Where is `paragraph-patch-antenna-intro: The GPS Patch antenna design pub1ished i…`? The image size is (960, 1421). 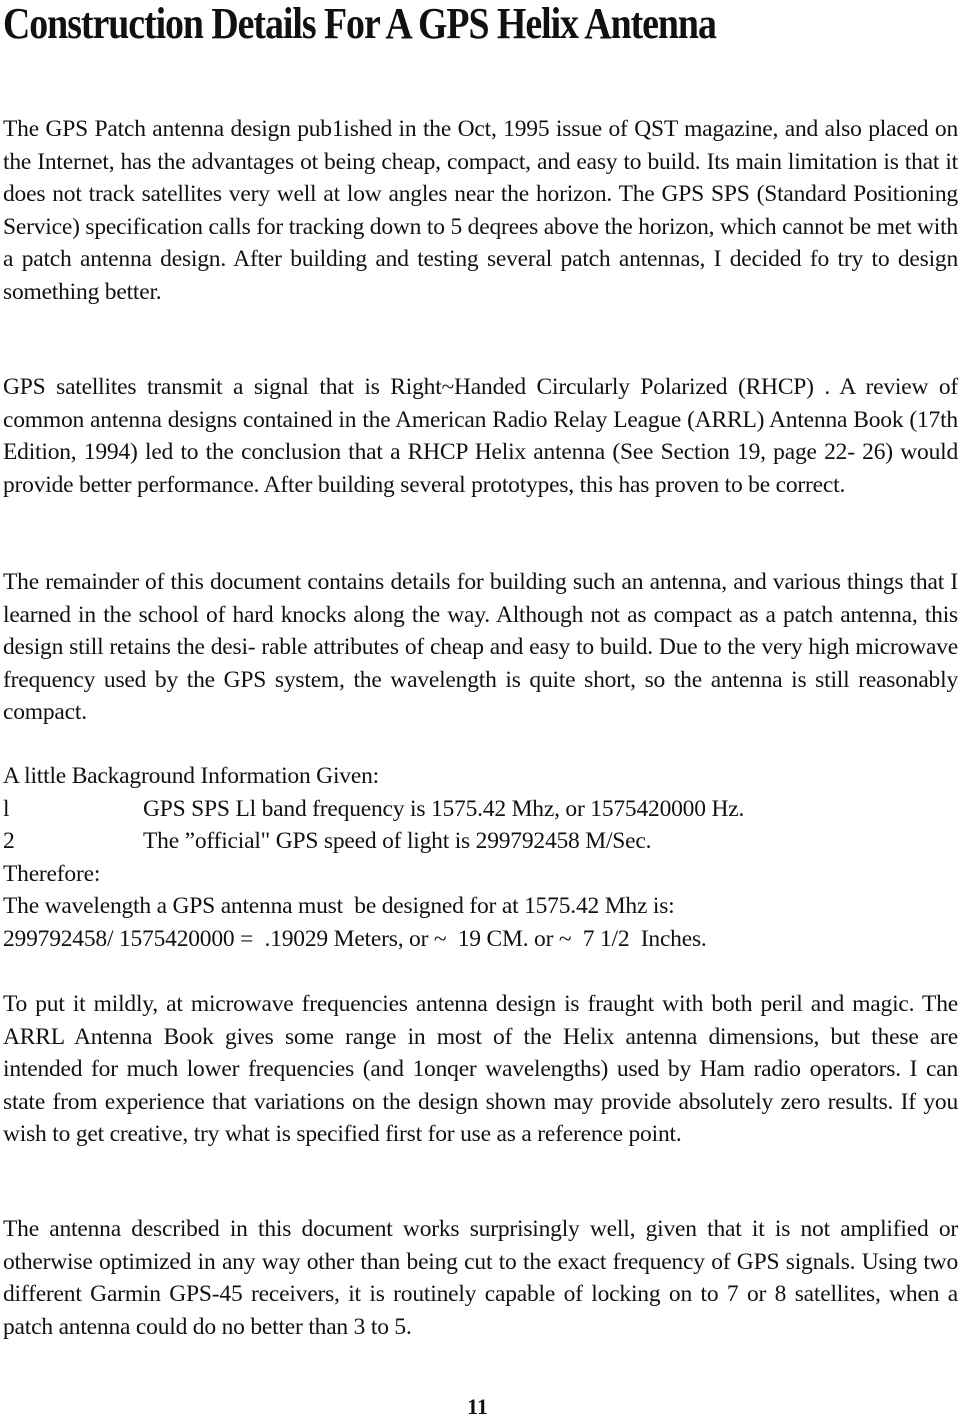 paragraph-patch-antenna-intro: The GPS Patch antenna design pub1ished i… is located at coordinates (480, 210).